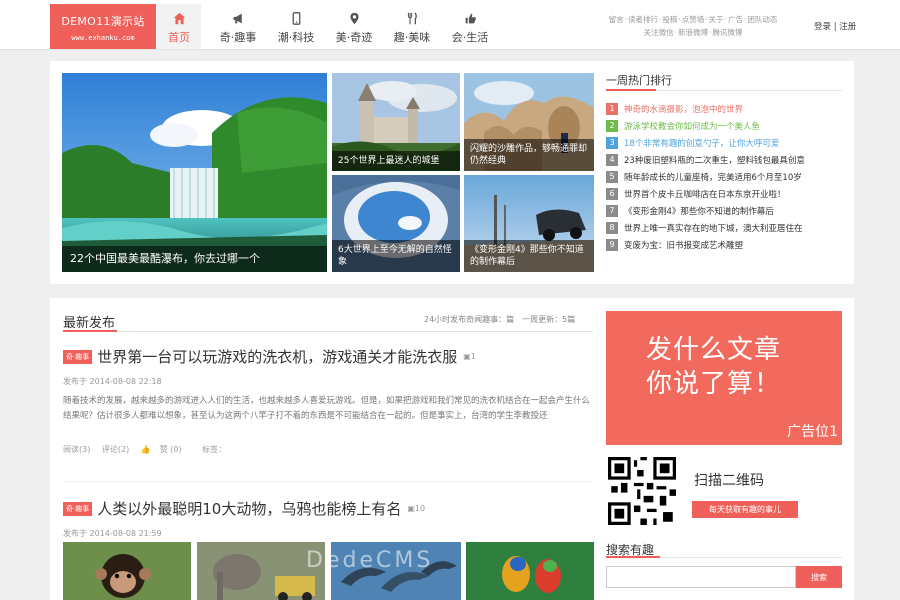  What do you see at coordinates (328, 331) in the screenshot?
I see `latest-divider` at bounding box center [328, 331].